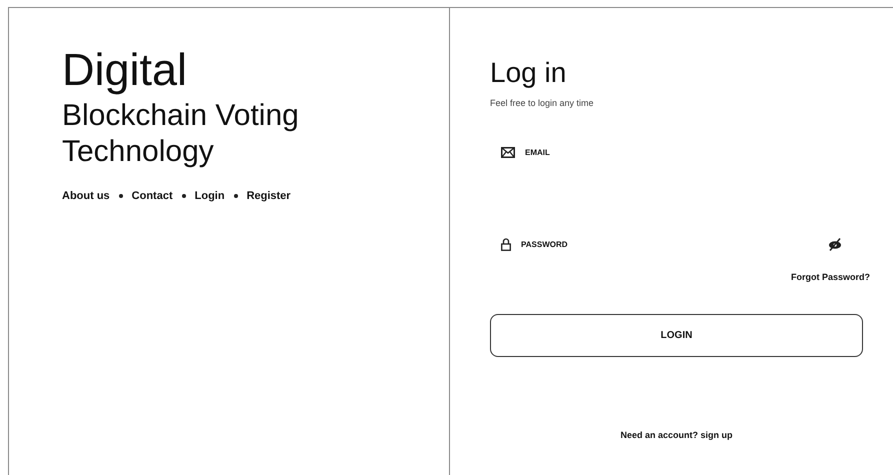 The image size is (893, 475). I want to click on brand-subtitle: Blockchain Voting Technology, so click(181, 134).